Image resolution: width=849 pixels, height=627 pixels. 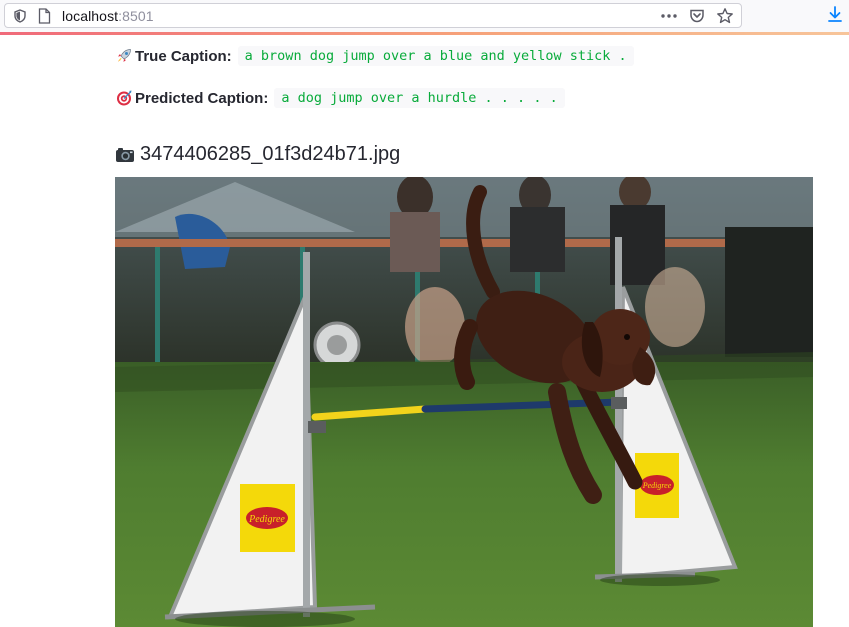 What do you see at coordinates (419, 98) in the screenshot?
I see `predicted-caption-text: a dog jump over a hurdle . . . . .` at bounding box center [419, 98].